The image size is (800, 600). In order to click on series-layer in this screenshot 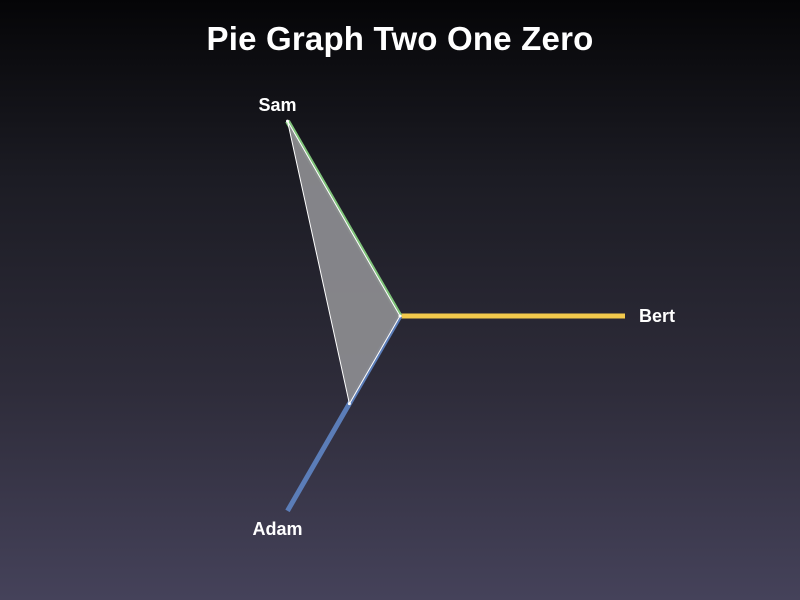, I will do `click(344, 262)`.